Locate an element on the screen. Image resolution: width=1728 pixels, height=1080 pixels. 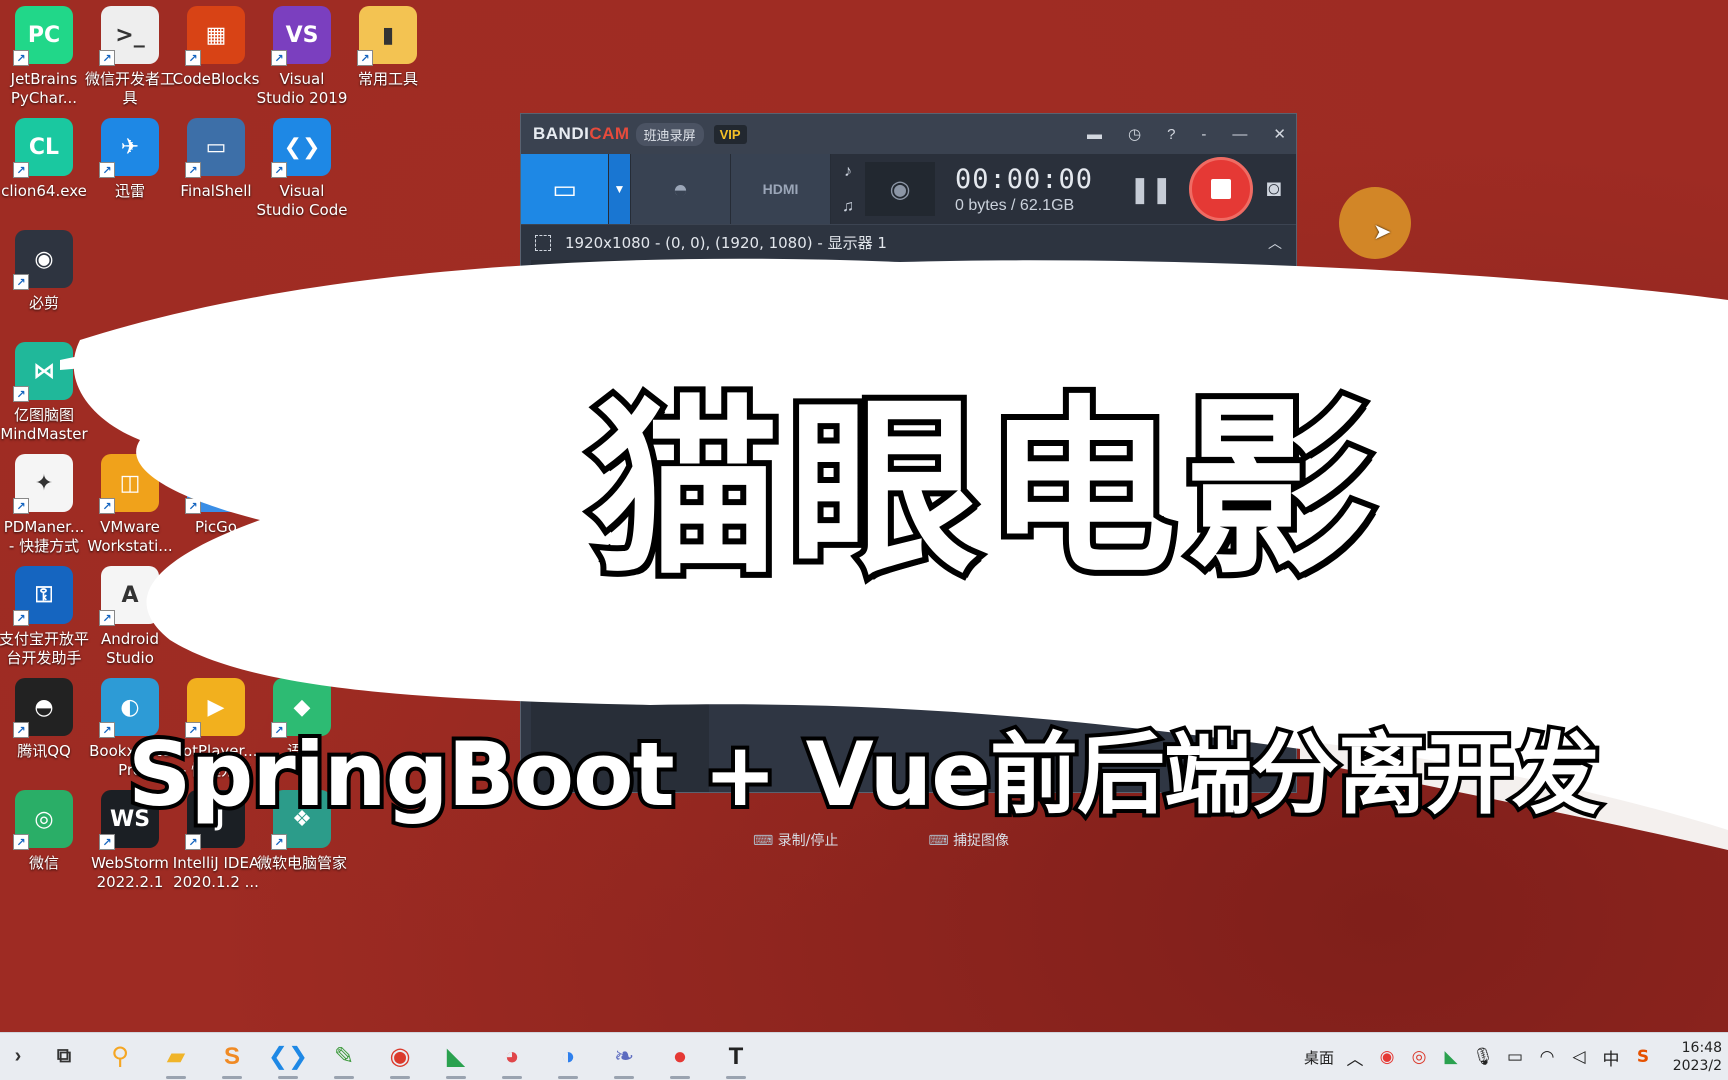
typora-icon: T is located at coordinates (736, 1056).